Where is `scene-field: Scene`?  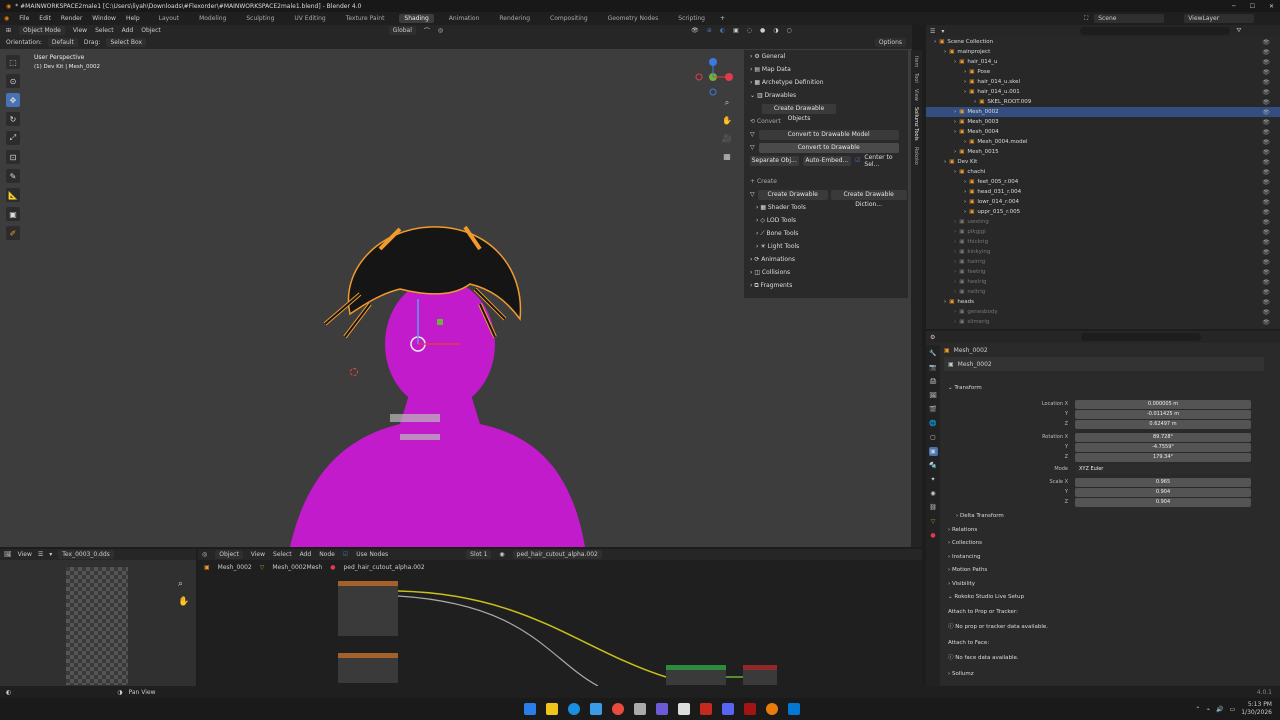
scene-field: Scene is located at coordinates (1129, 18).